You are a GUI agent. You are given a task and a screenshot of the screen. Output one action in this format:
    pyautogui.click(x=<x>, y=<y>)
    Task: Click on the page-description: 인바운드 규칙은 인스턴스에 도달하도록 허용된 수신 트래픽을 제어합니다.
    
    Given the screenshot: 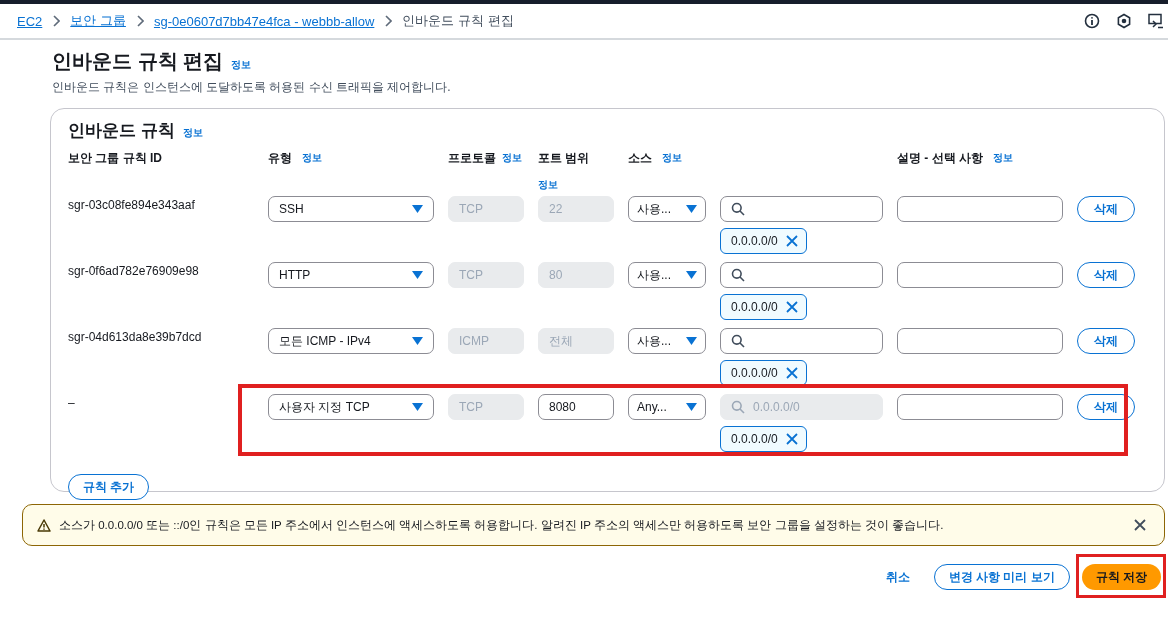 What is the action you would take?
    pyautogui.click(x=252, y=87)
    